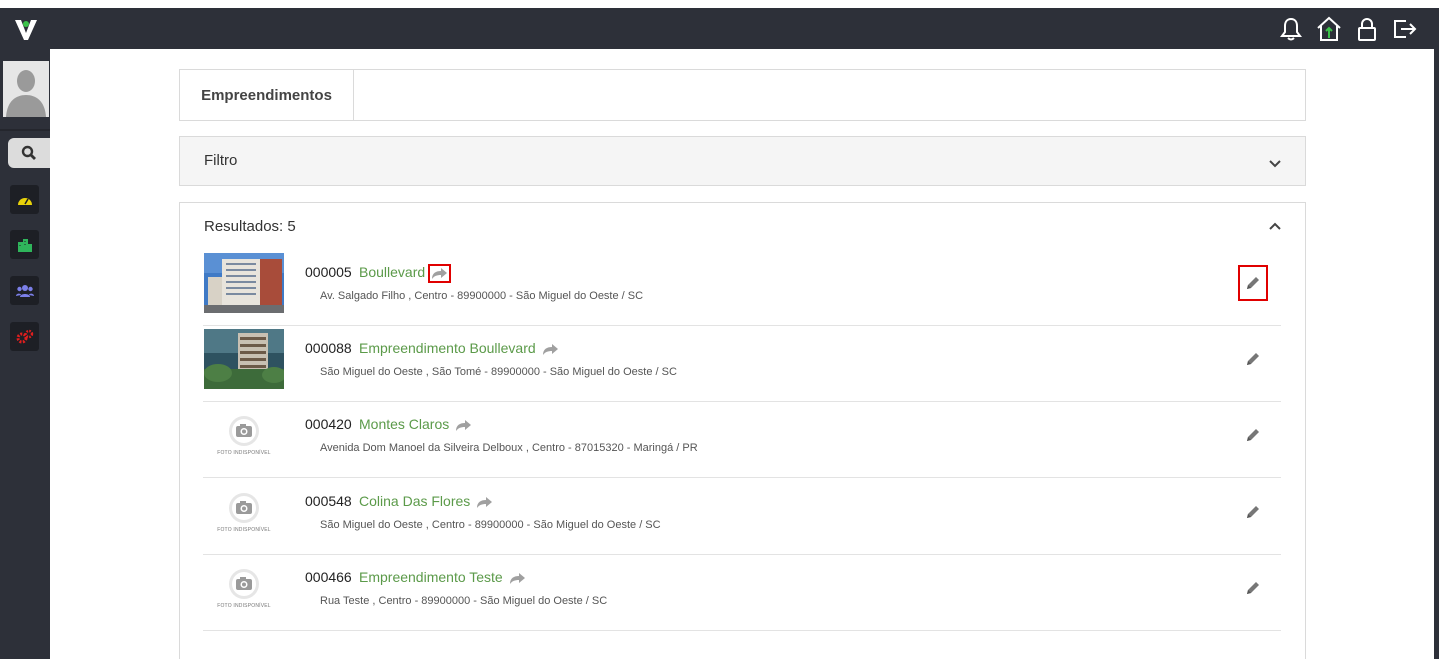  Describe the element at coordinates (1291, 29) in the screenshot. I see `bell-icon` at that location.